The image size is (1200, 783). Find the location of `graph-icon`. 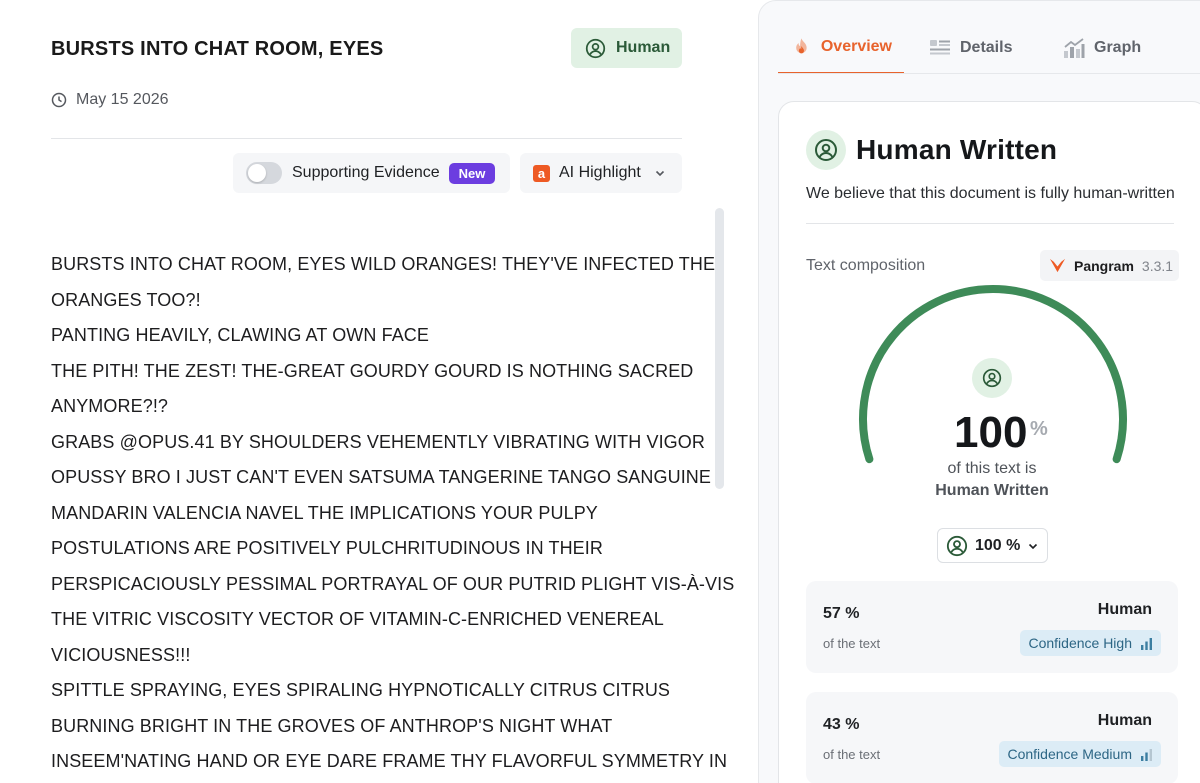

graph-icon is located at coordinates (1074, 47).